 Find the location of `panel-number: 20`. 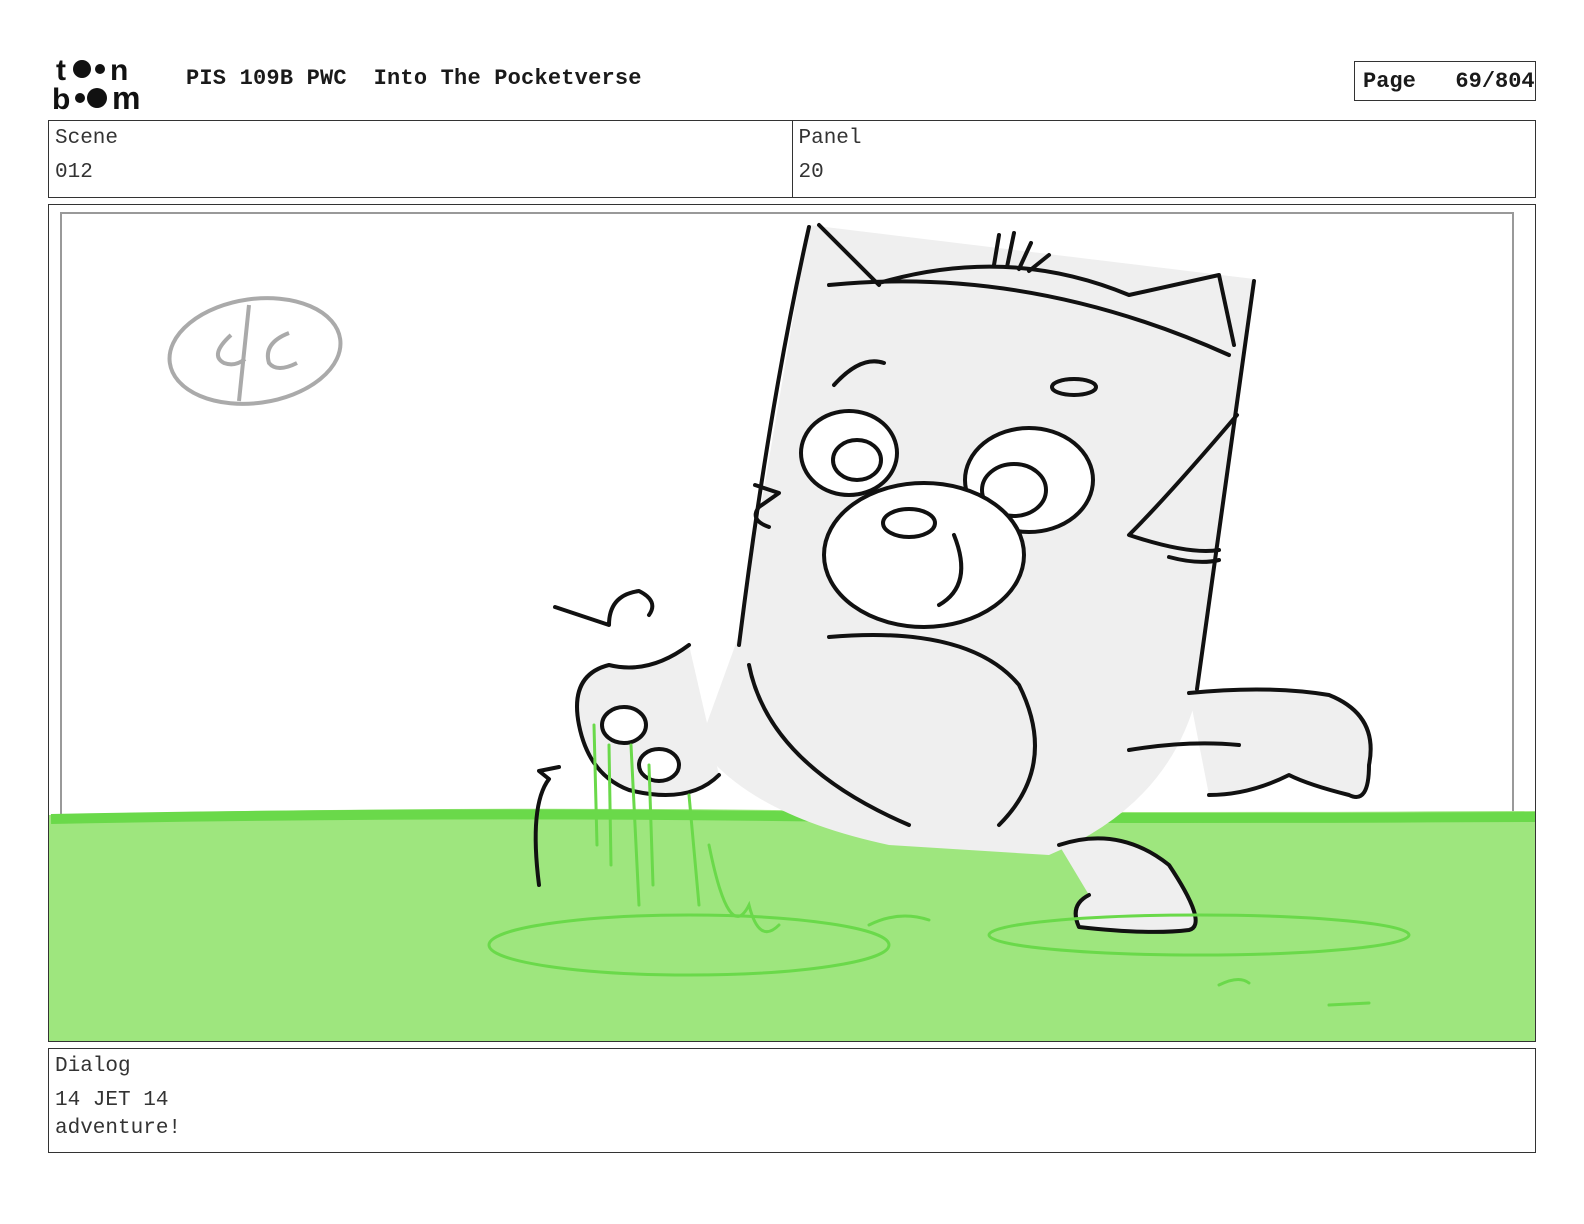

panel-number: 20 is located at coordinates (811, 172).